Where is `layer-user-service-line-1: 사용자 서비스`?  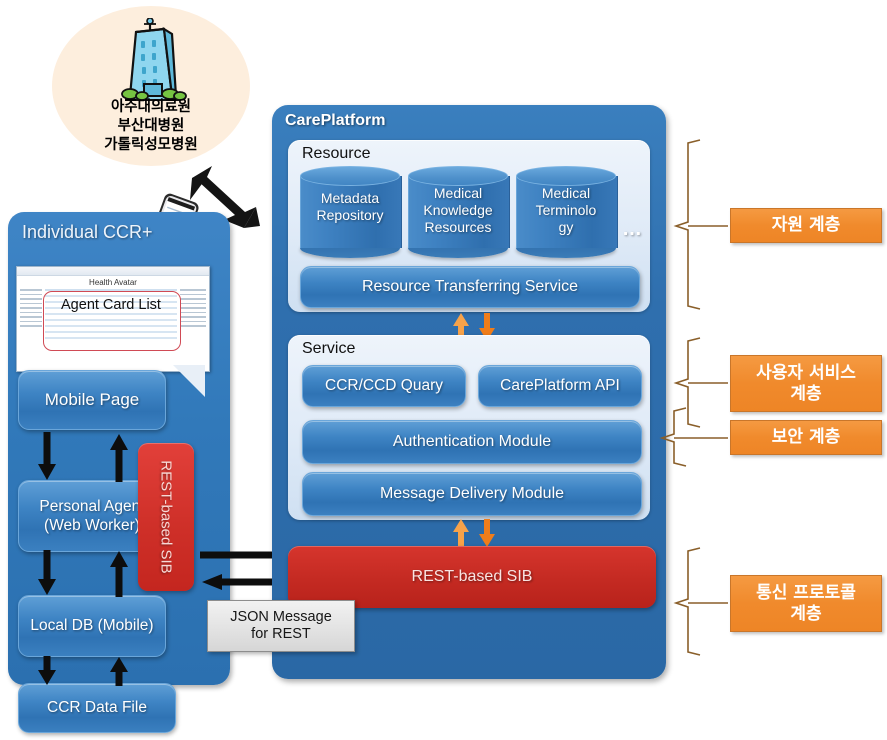 layer-user-service-line-1: 사용자 서비스 is located at coordinates (806, 372).